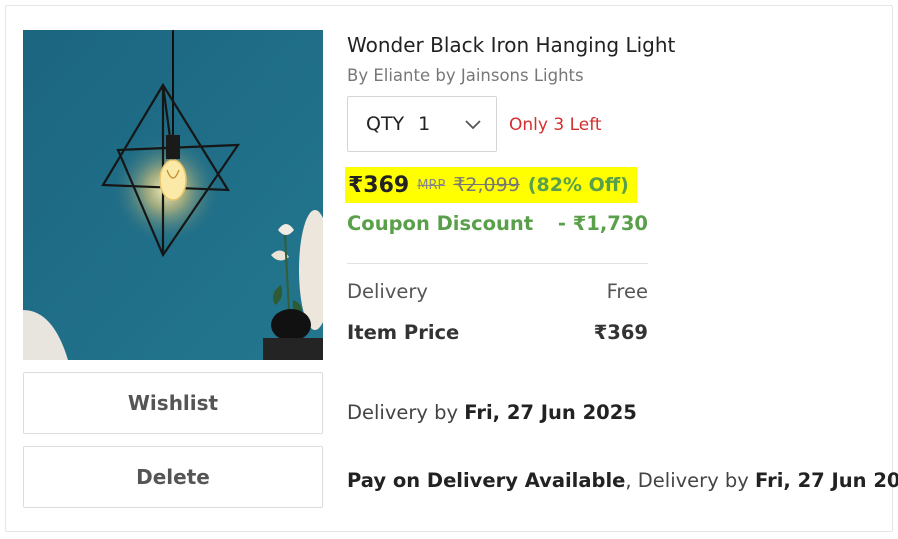  What do you see at coordinates (578, 185) in the screenshot?
I see `discount-percent: (82% Off)` at bounding box center [578, 185].